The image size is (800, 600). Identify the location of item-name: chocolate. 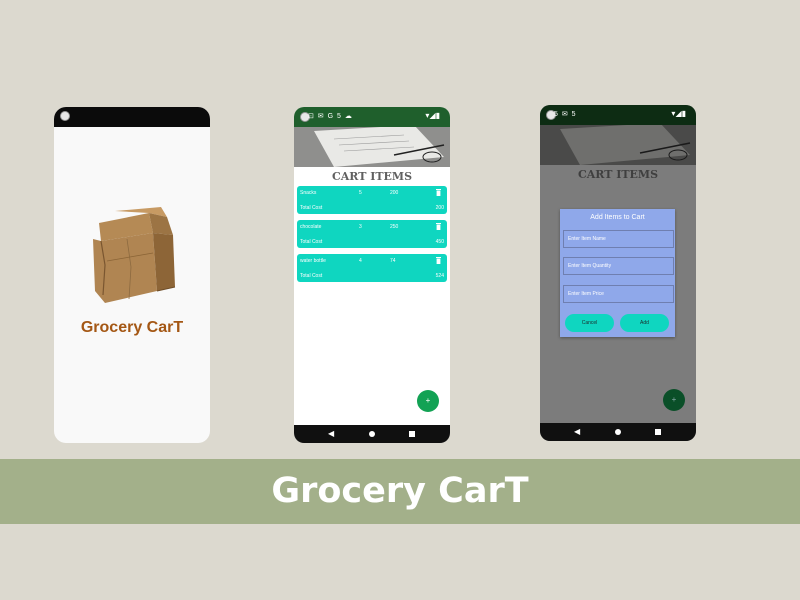
(311, 227).